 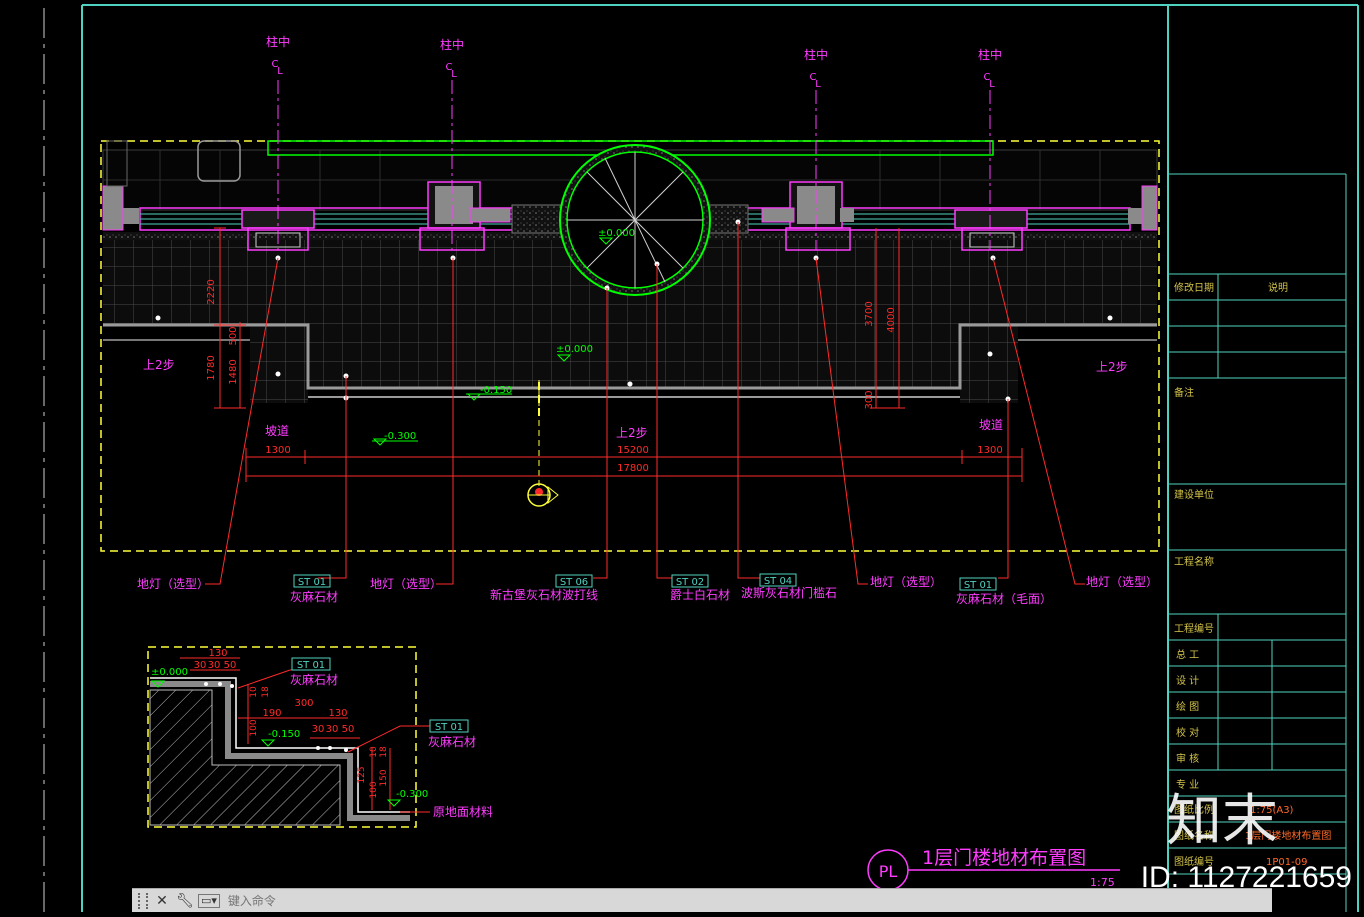 What do you see at coordinates (1187, 680) in the screenshot?
I see `svg-text: 设 计` at bounding box center [1187, 680].